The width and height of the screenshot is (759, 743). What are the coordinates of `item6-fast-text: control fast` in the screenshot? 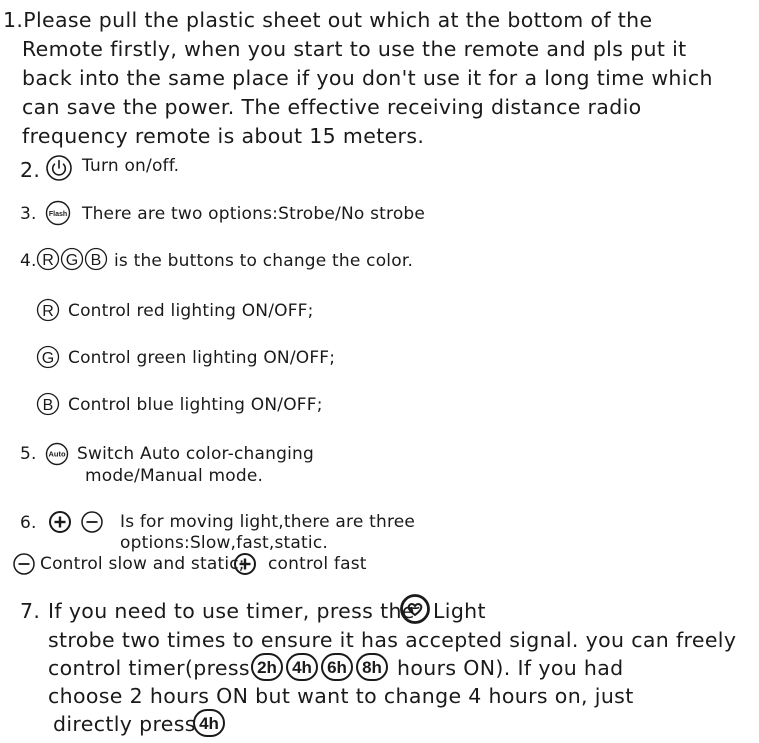 It's located at (317, 564).